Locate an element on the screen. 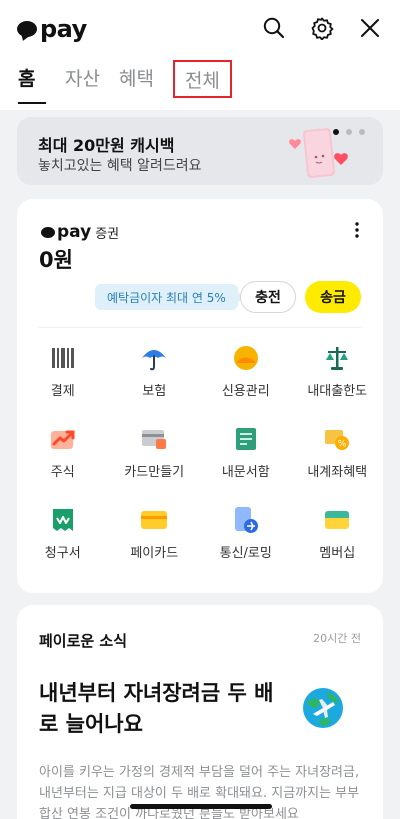 Image resolution: width=400 pixels, height=819 pixels. service-account-benefit: % 내계좌혜택 is located at coordinates (338, 454).